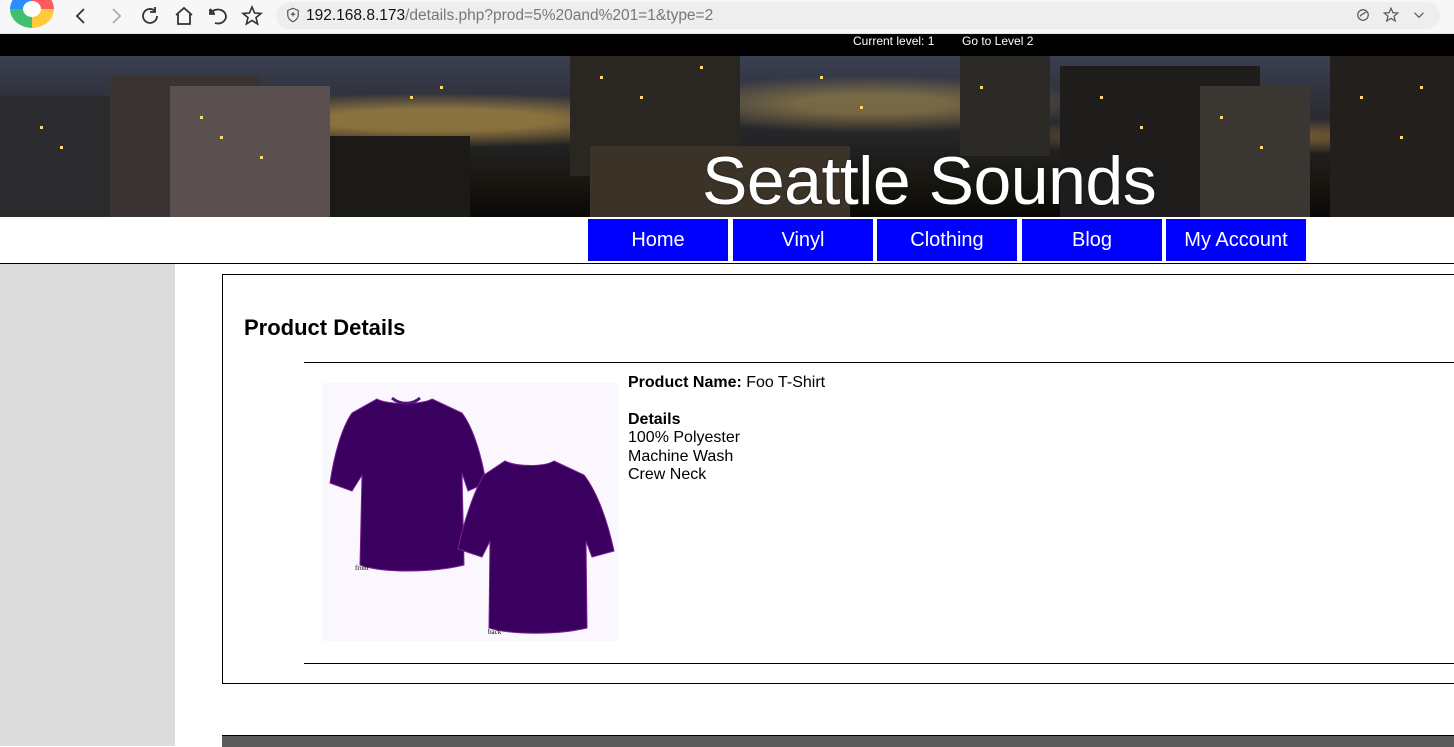 This screenshot has height=747, width=1454. Describe the element at coordinates (786, 382) in the screenshot. I see `product-name-value: Foo T-Shirt` at that location.